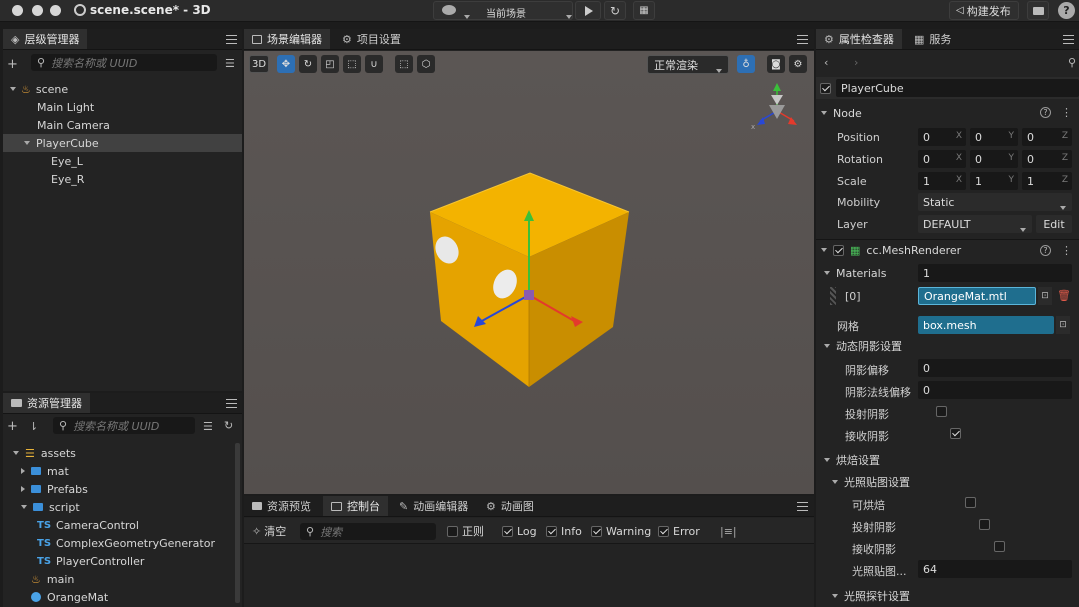  What do you see at coordinates (863, 346) in the screenshot?
I see `dynamic-shadow-section: 动态阴影设置` at bounding box center [863, 346].